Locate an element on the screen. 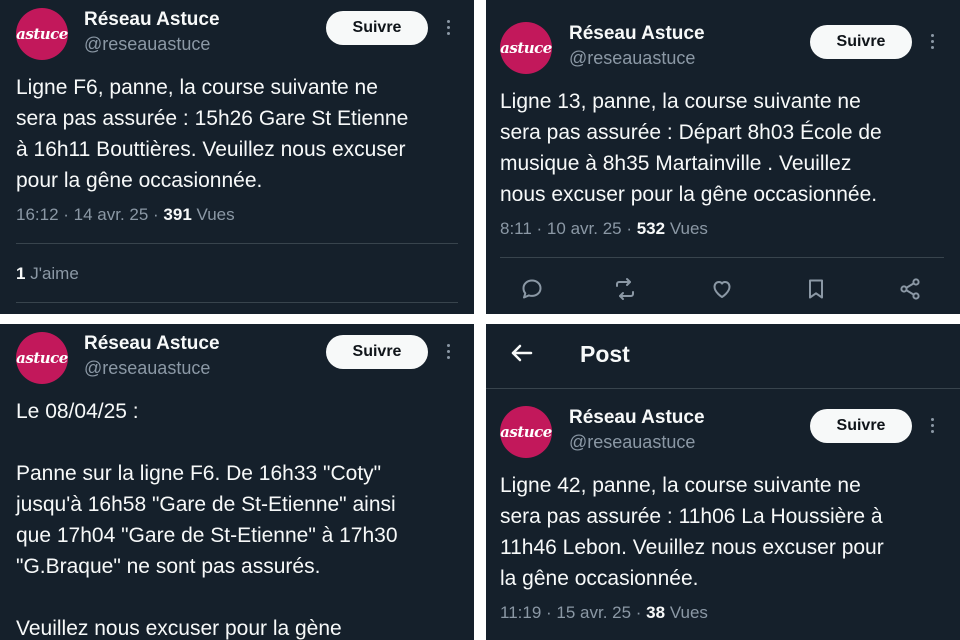  tweet-meta: 11:19 · 15 avr. 25 · 38 Vues is located at coordinates (604, 613).